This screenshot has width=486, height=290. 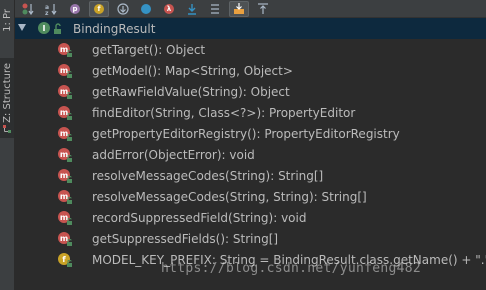 I want to click on sort-visibility-icon, so click(x=28, y=9).